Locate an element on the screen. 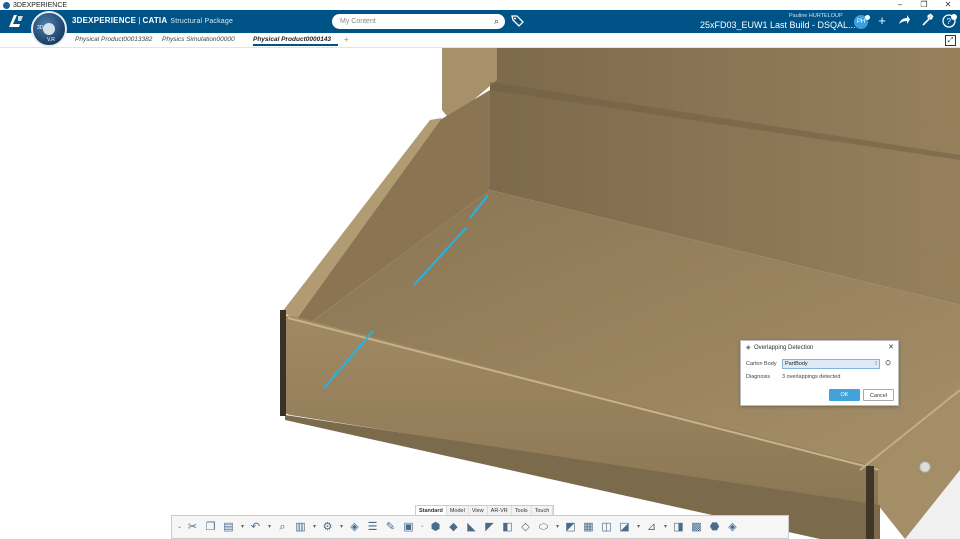 Image resolution: width=960 pixels, height=539 pixels. disc-dropdown-icon: ▾ is located at coordinates (557, 527).